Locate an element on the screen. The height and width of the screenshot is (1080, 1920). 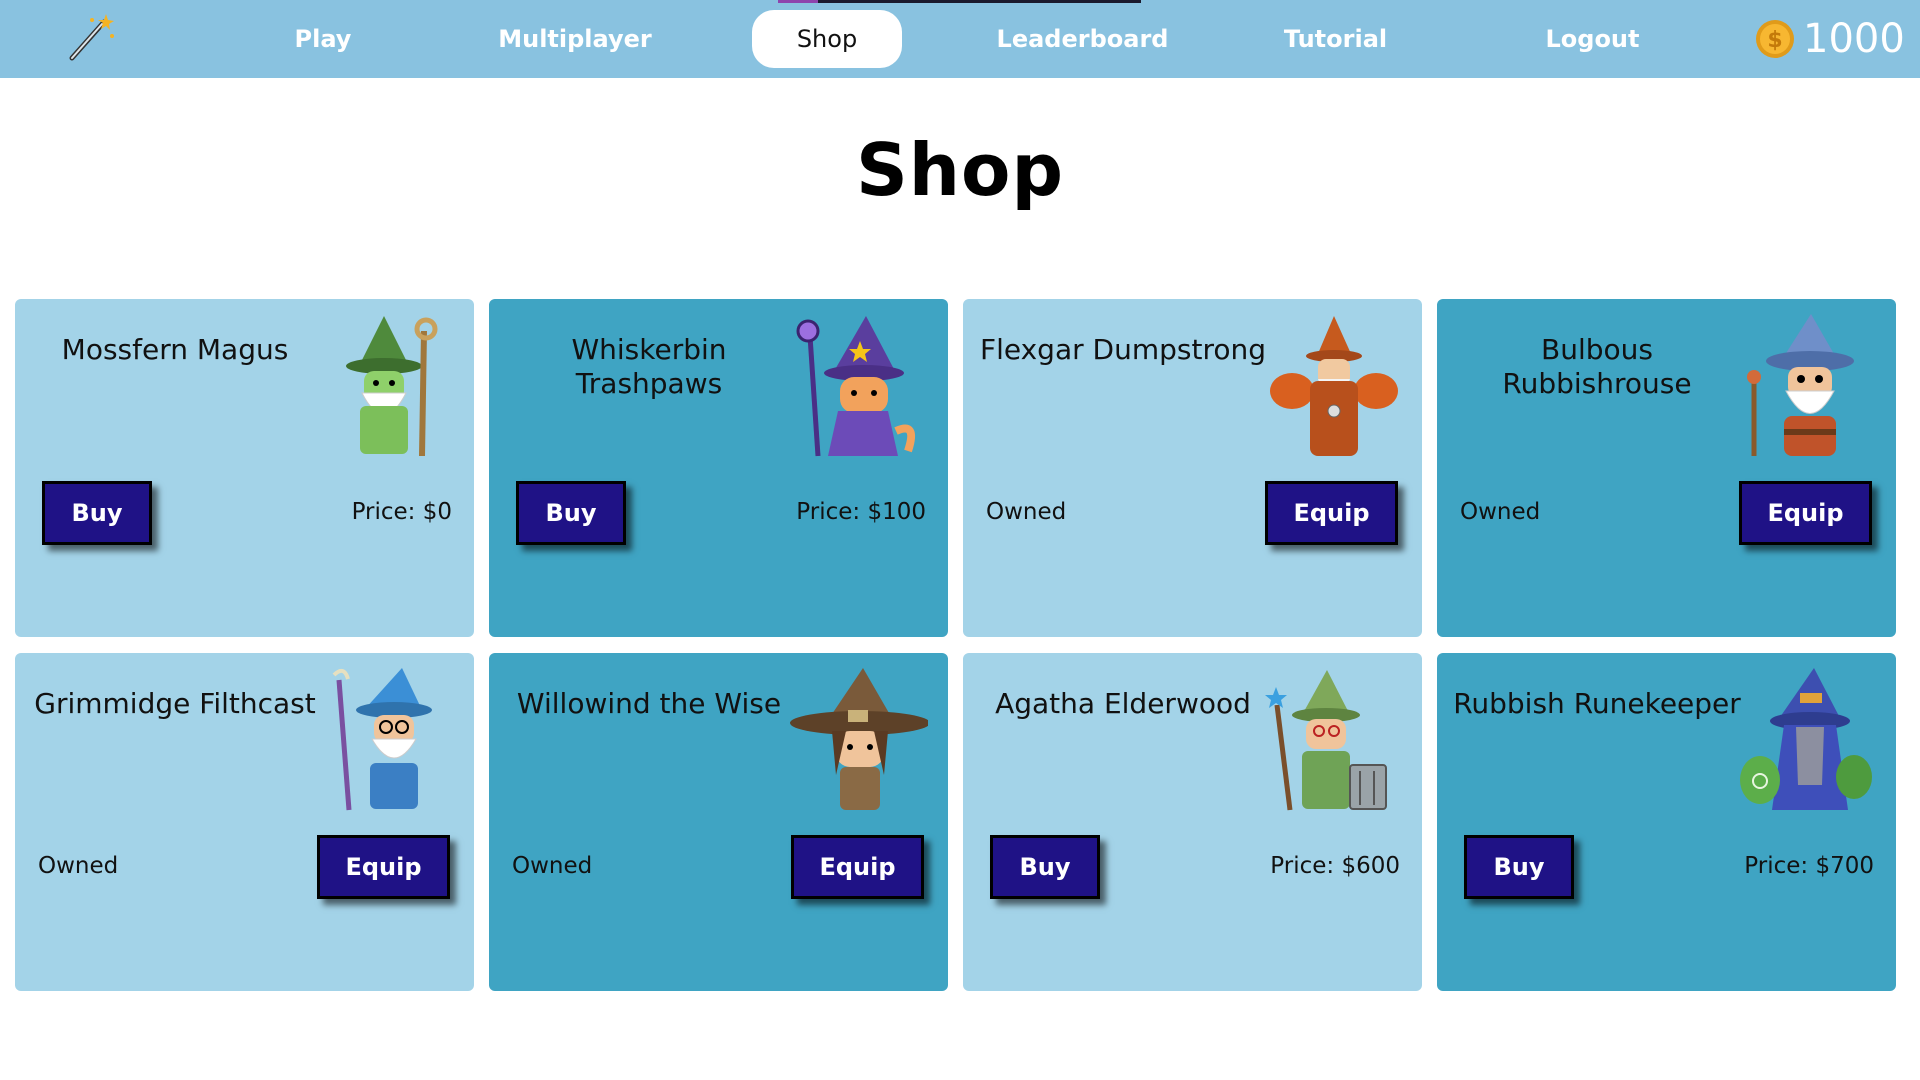
character-name: Bulbous Rubbishrouse is located at coordinates (1597, 366).